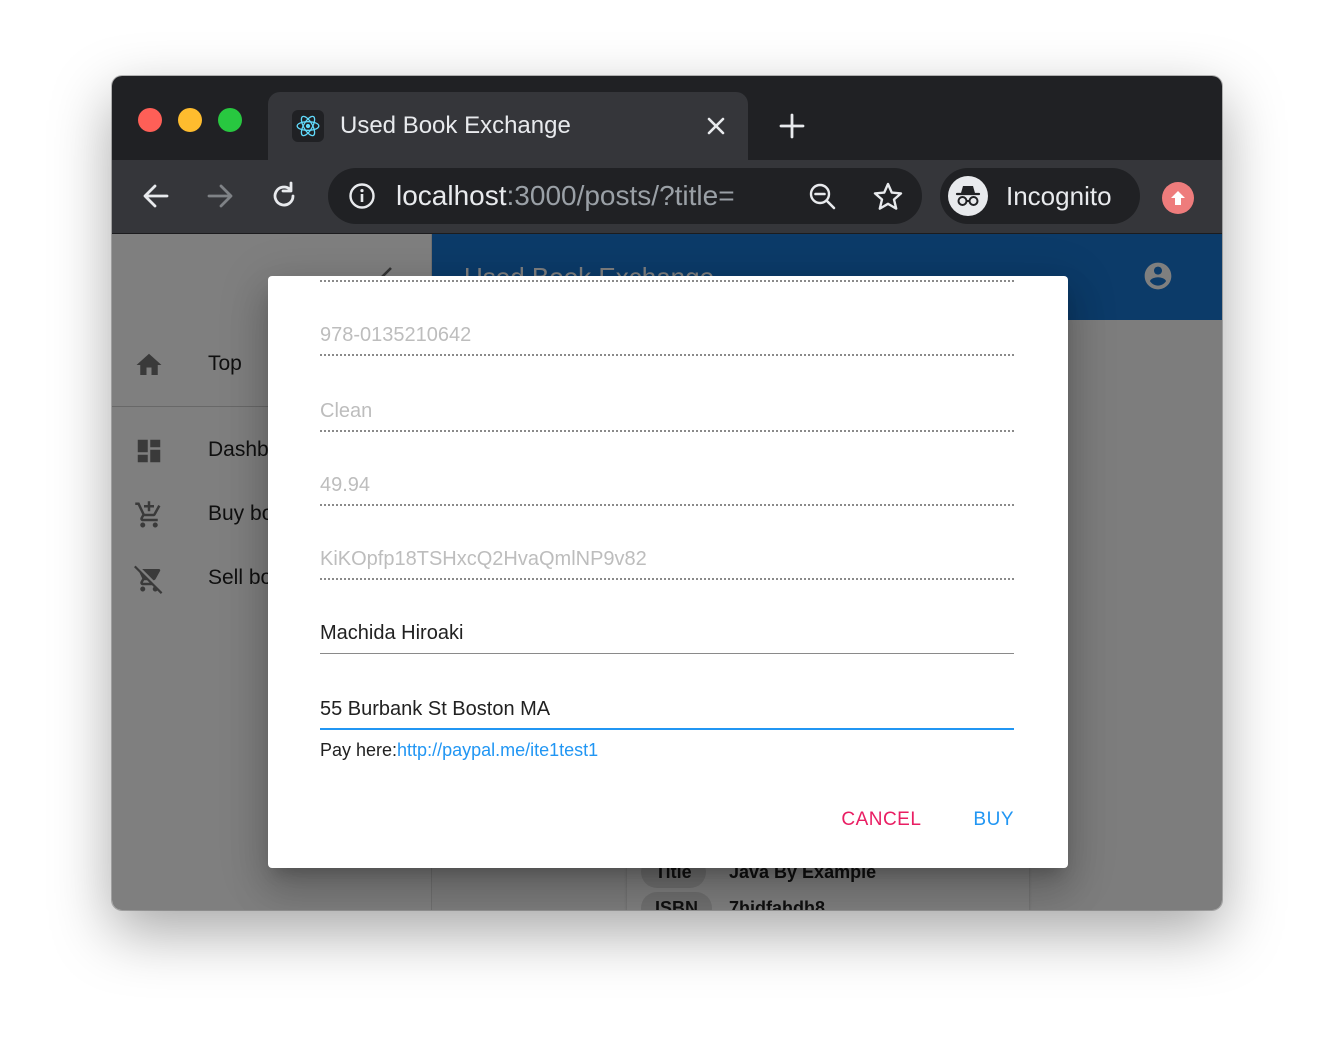  What do you see at coordinates (396, 335) in the screenshot?
I see `field-value: 978-0135210642` at bounding box center [396, 335].